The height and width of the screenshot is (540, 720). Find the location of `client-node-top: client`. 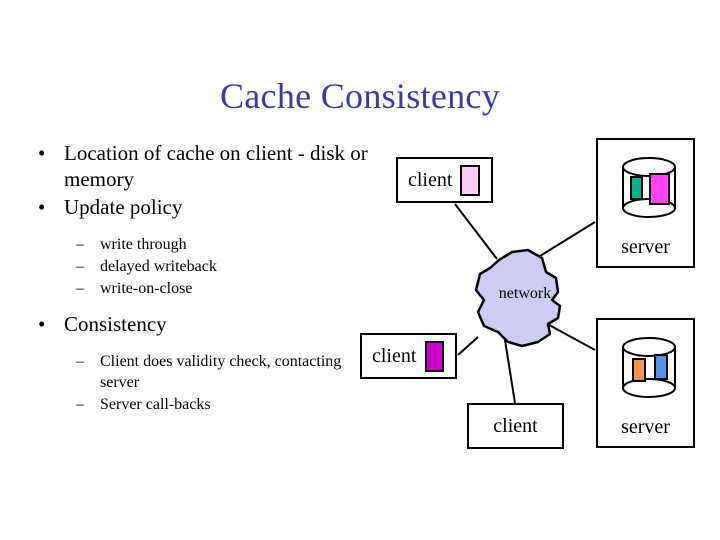

client-node-top: client is located at coordinates (444, 180).